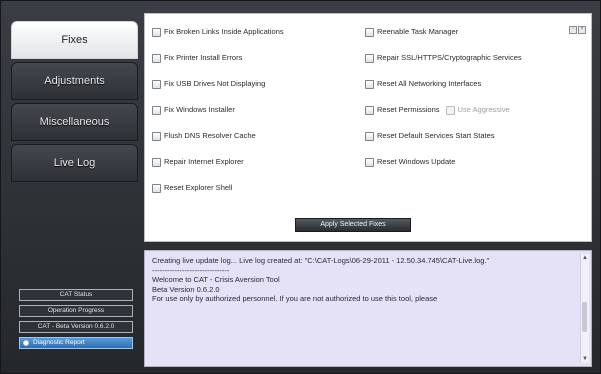 The width and height of the screenshot is (601, 374). Describe the element at coordinates (218, 65) in the screenshot. I see `fix-option: Fix Printer Install Errors` at that location.